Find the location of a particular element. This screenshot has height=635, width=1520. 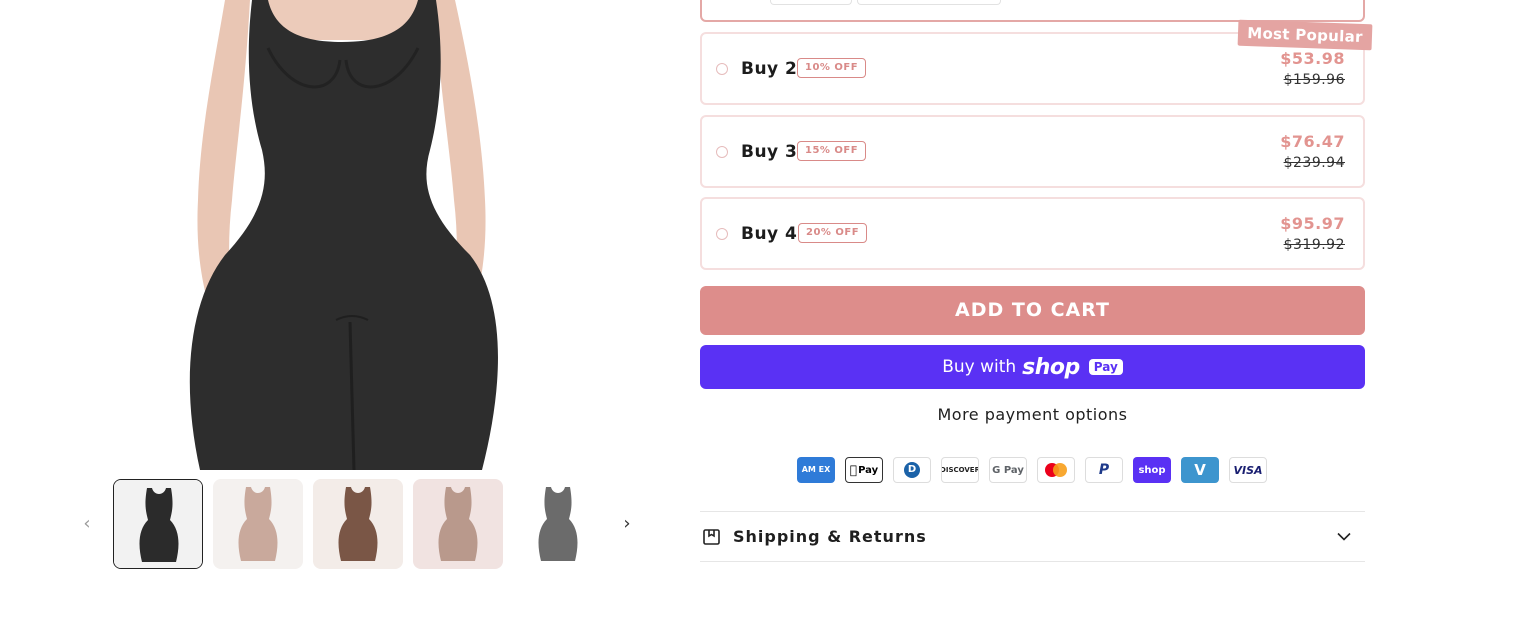

thumbnail-carousel: ‹ › is located at coordinates (360, 524).